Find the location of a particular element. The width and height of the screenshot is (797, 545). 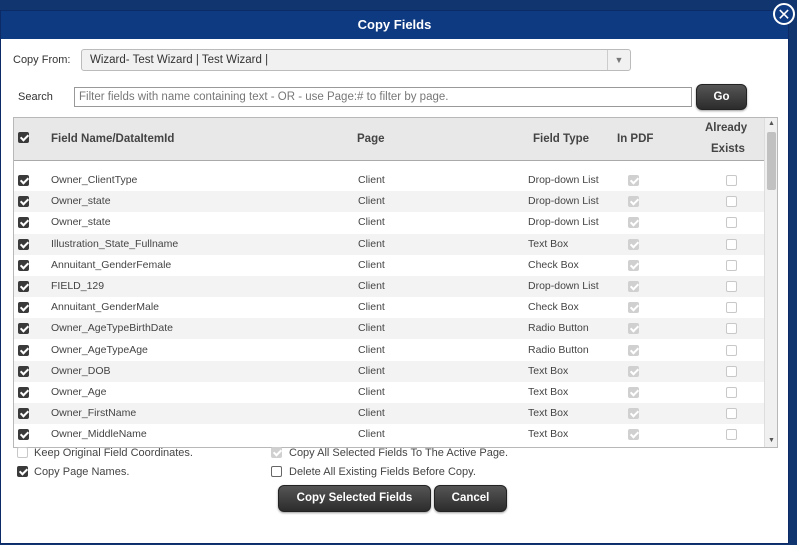

copy-from-label: Copy From: is located at coordinates (42, 60).